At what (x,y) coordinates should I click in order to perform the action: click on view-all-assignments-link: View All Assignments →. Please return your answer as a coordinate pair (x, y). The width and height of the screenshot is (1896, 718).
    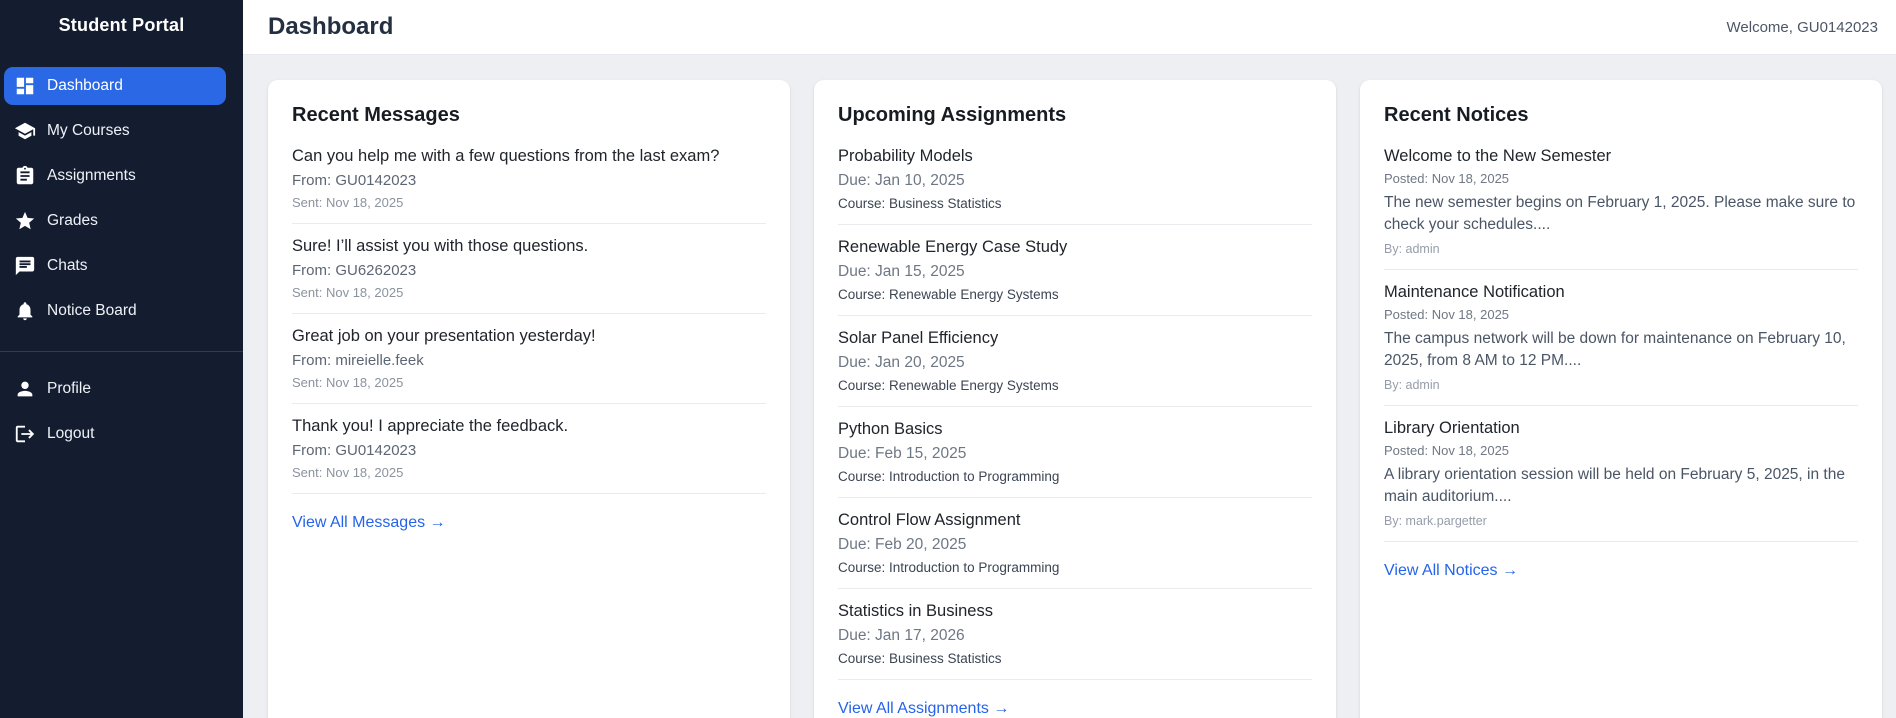
    Looking at the image, I should click on (923, 709).